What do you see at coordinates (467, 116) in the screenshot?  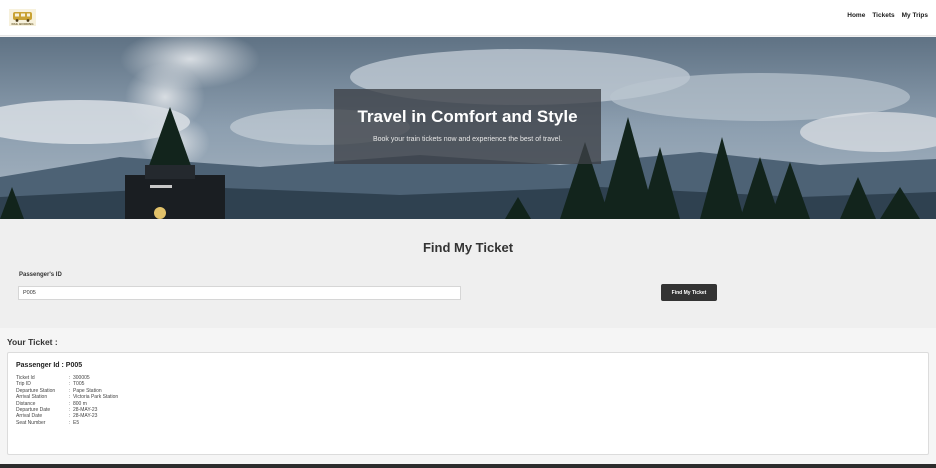 I see `hero-title: Travel in Comfort and Style` at bounding box center [467, 116].